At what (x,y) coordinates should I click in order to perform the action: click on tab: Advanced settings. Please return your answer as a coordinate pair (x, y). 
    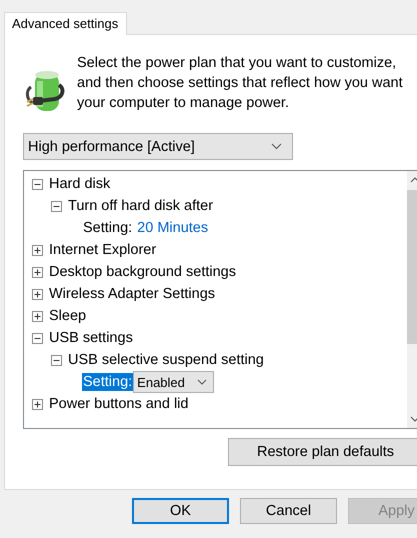
    Looking at the image, I should click on (66, 23).